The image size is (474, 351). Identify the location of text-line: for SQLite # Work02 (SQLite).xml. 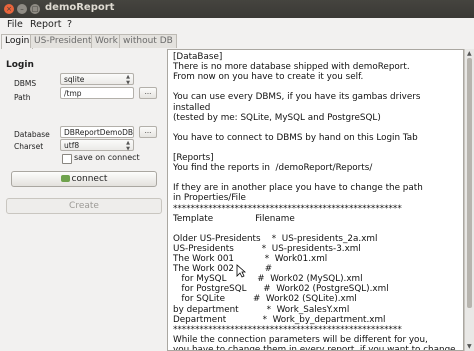
(265, 299).